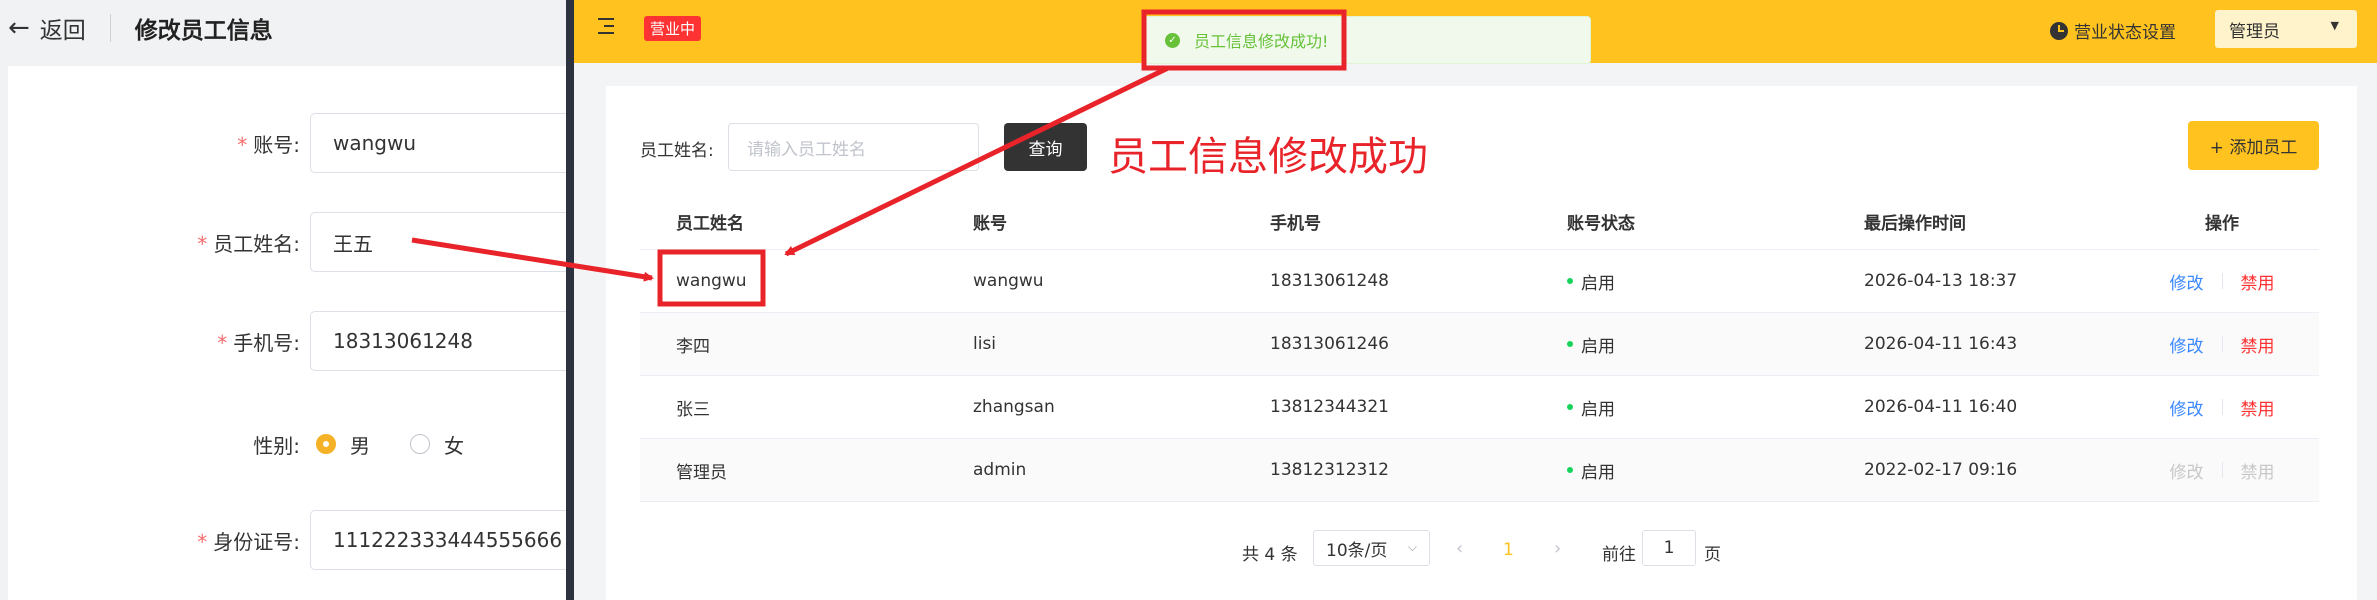  Describe the element at coordinates (1508, 550) in the screenshot. I see `page-number: 1` at that location.